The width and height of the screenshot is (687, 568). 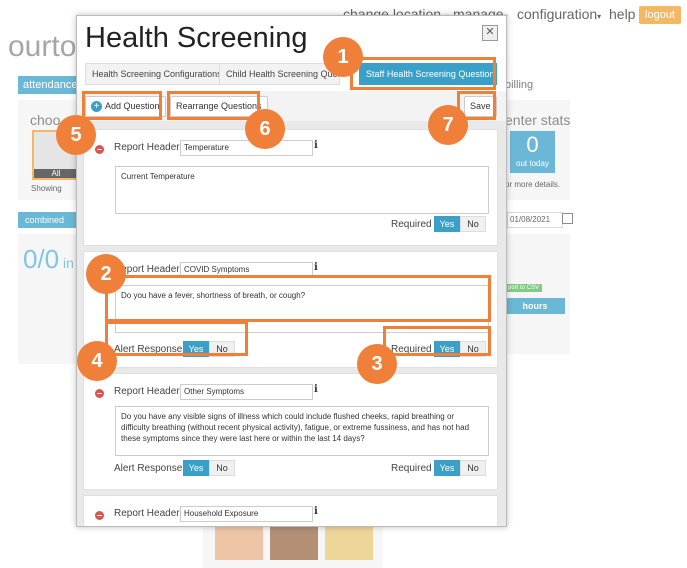 I want to click on callout-4: 4, so click(x=97, y=361).